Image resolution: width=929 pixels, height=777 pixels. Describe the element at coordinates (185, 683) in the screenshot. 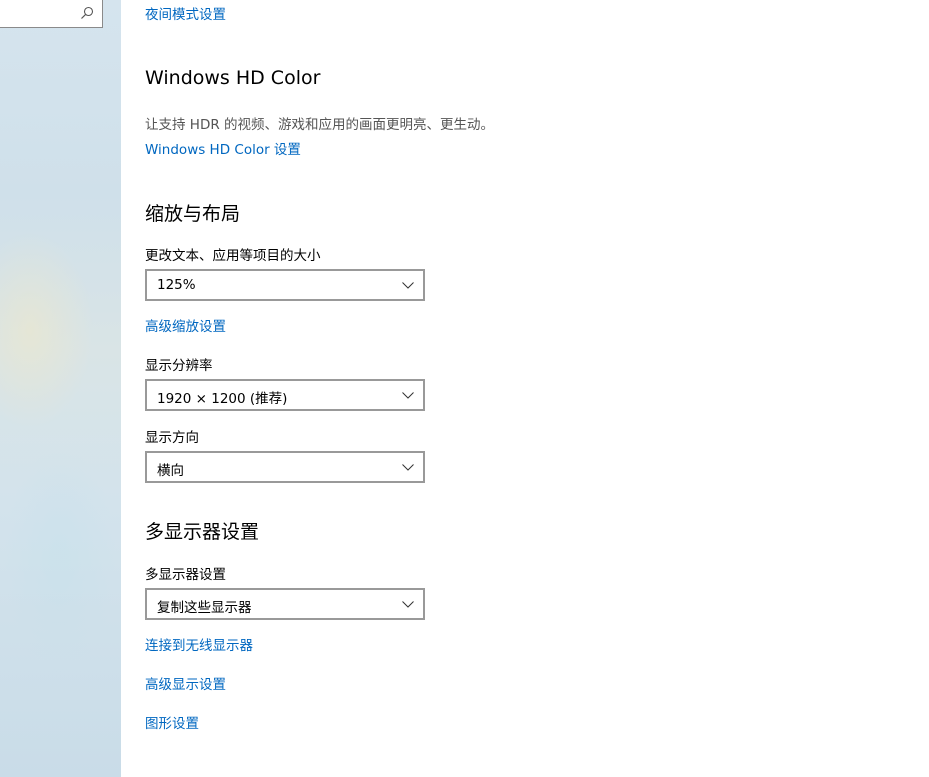

I see `advanced-display-settings-link: 高级显示设置` at that location.